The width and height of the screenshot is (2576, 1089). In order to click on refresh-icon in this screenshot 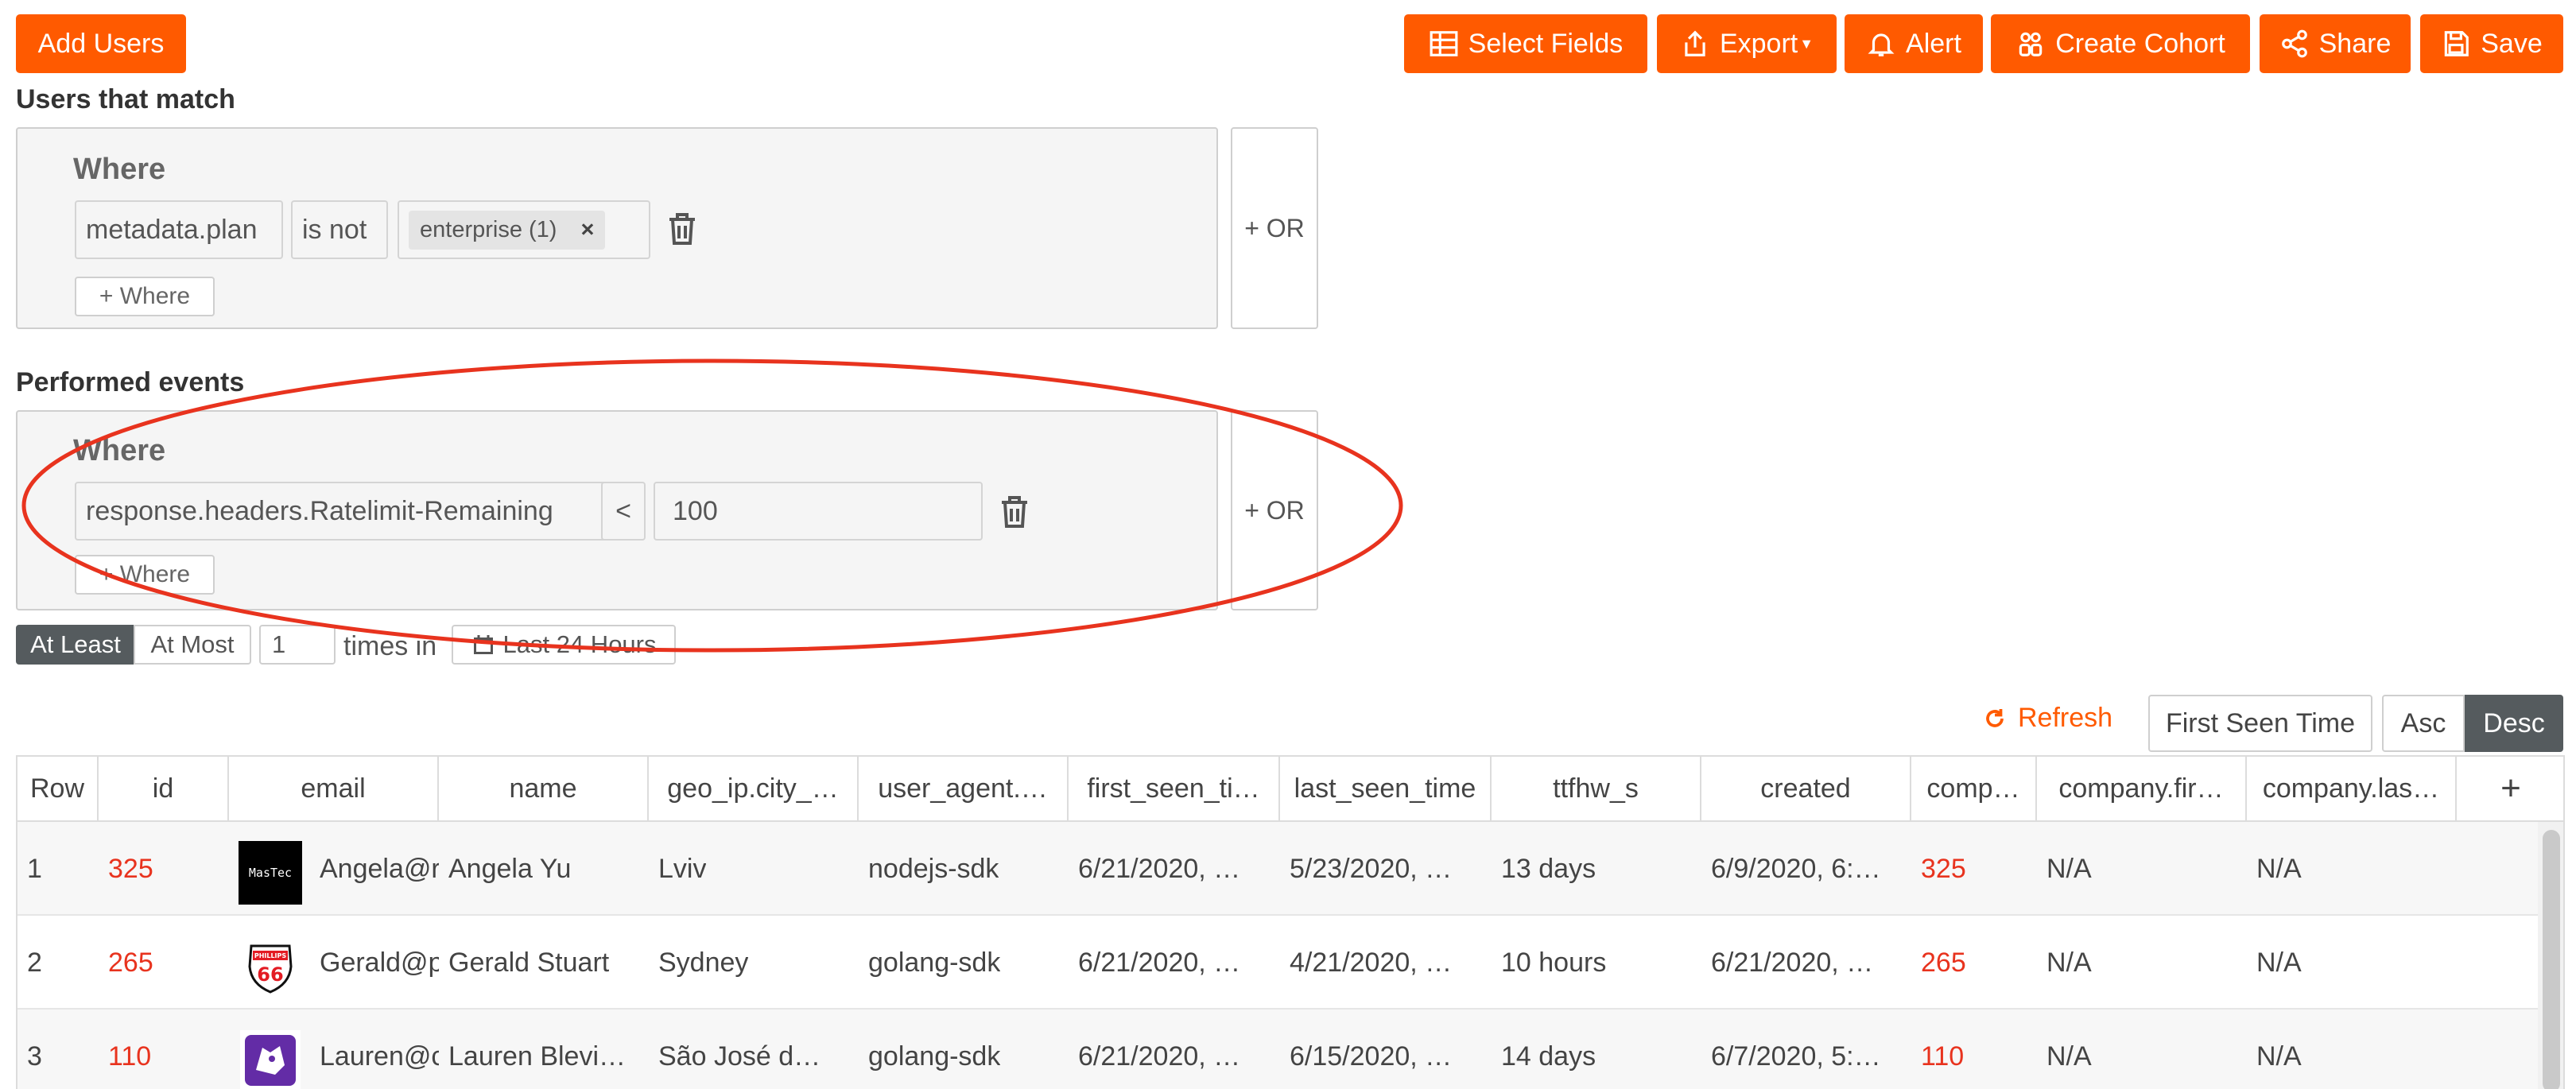, I will do `click(1995, 717)`.